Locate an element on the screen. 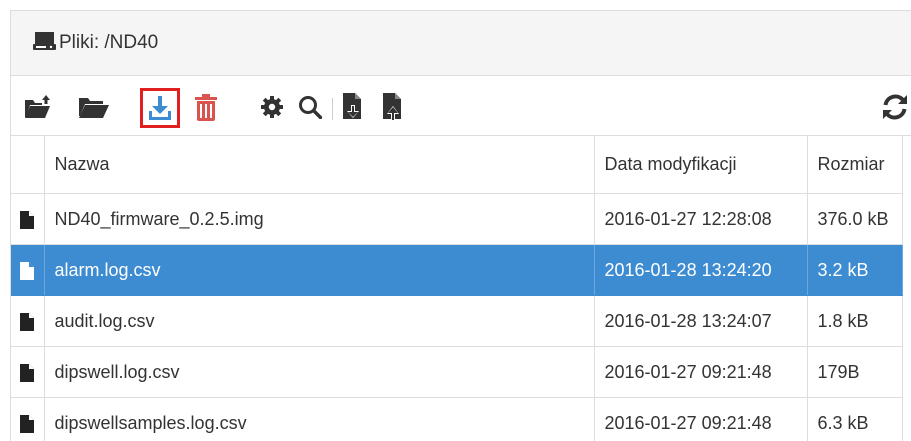 The image size is (911, 441). column-header-modified: Data modyfikacji is located at coordinates (701, 165).